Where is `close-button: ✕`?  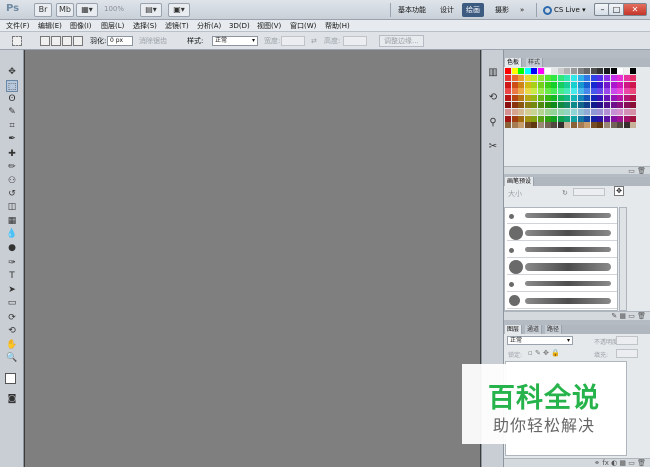
close-button: ✕ is located at coordinates (635, 9).